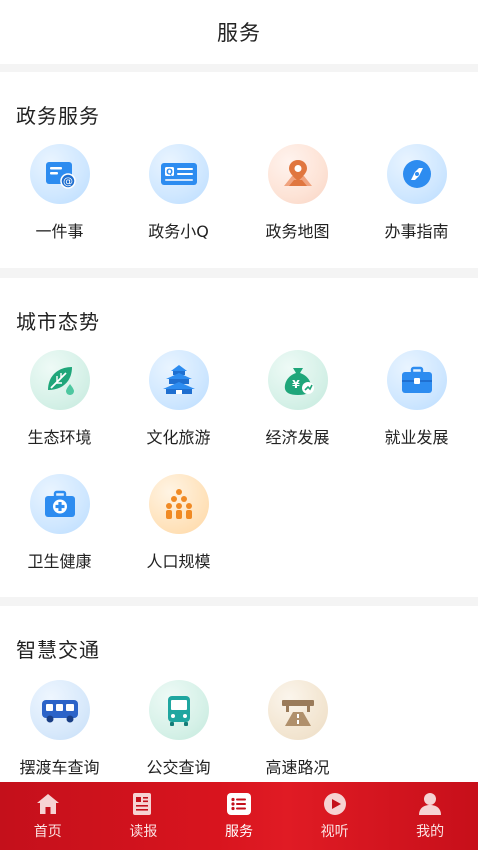 Image resolution: width=478 pixels, height=850 pixels. I want to click on item-label: 政务小Q, so click(178, 231).